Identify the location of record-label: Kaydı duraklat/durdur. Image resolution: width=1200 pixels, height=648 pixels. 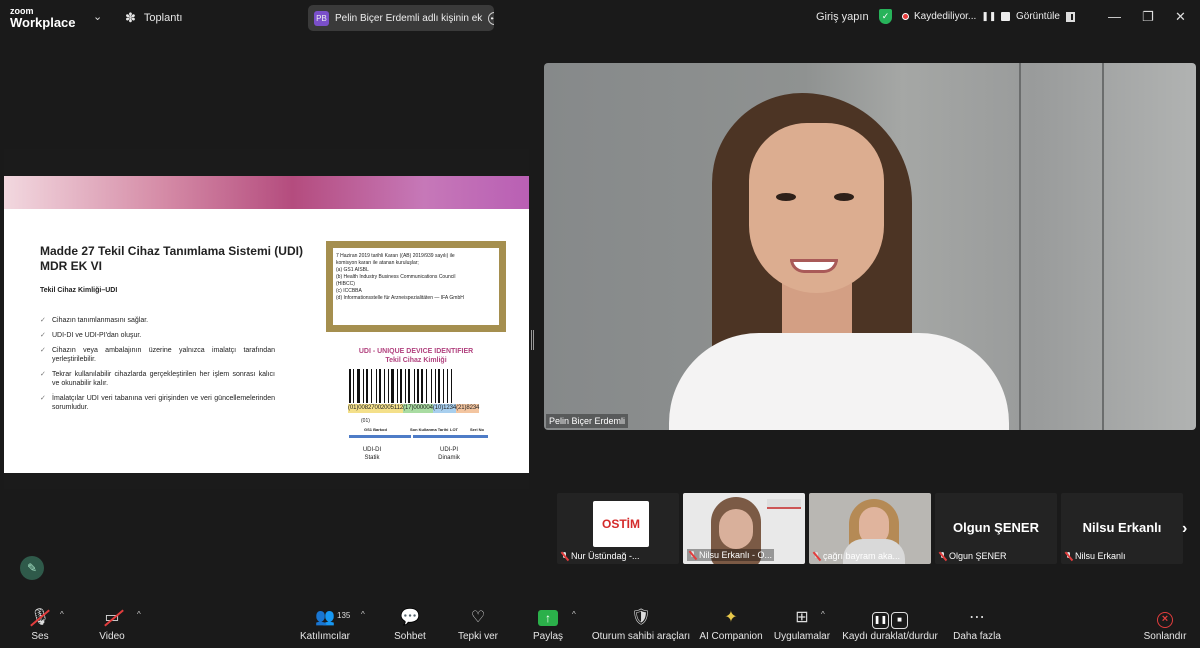
(890, 636).